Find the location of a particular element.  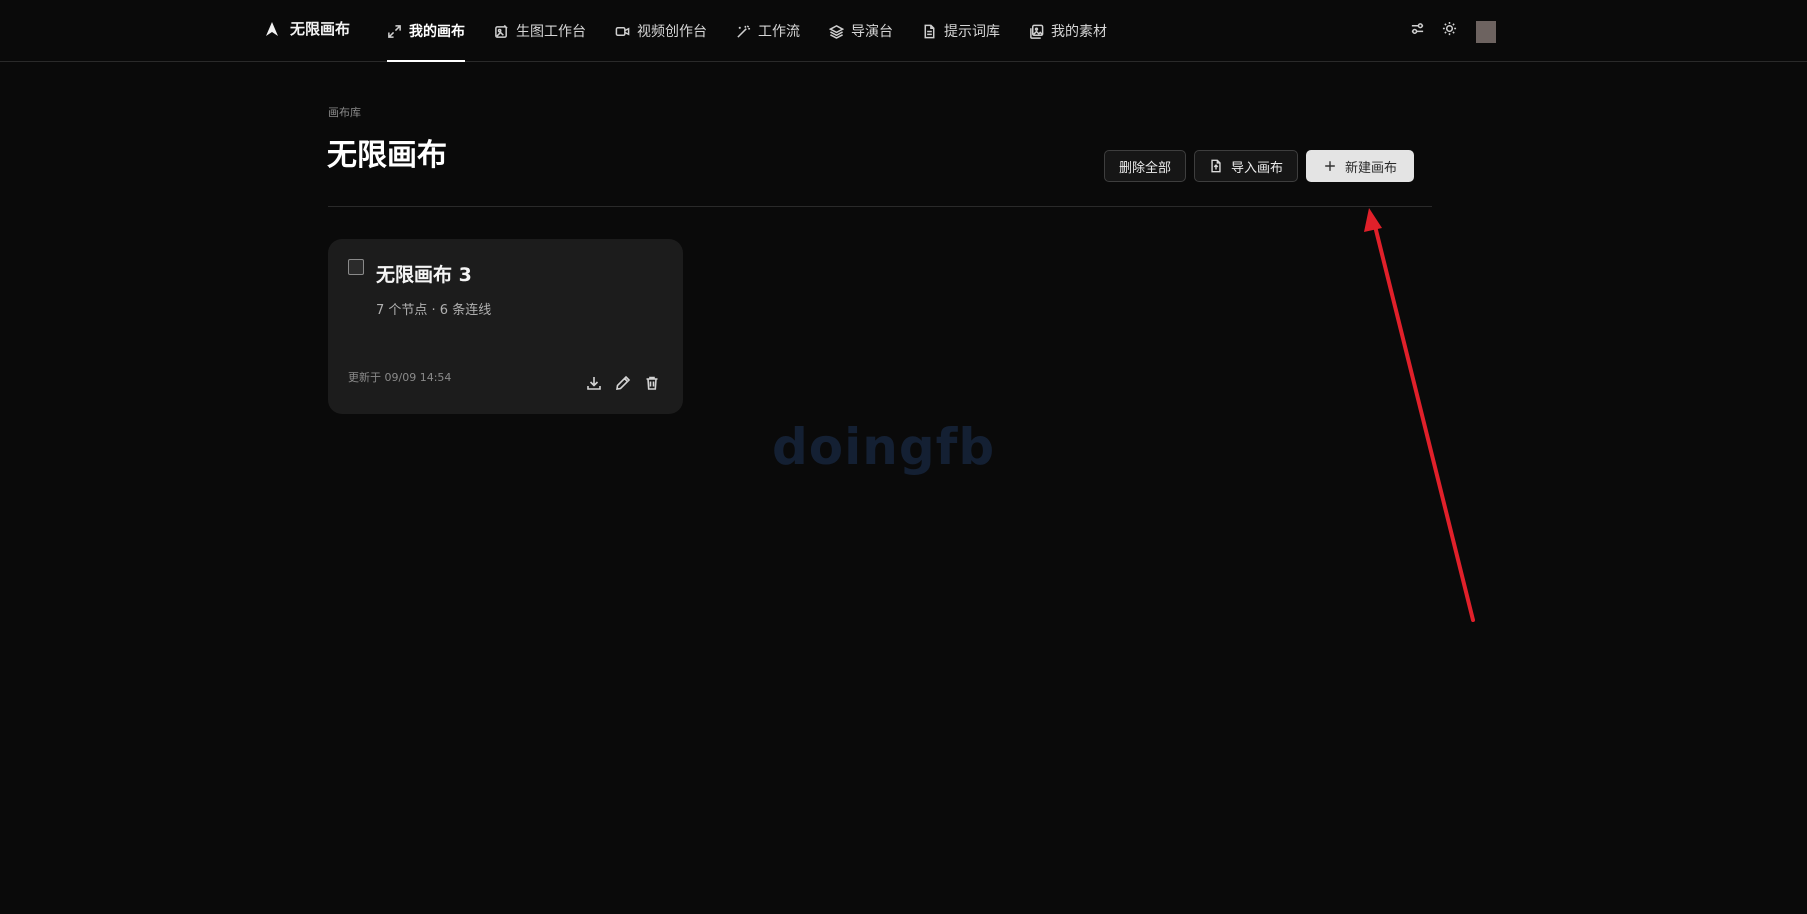

magic-wand-icon is located at coordinates (744, 31).